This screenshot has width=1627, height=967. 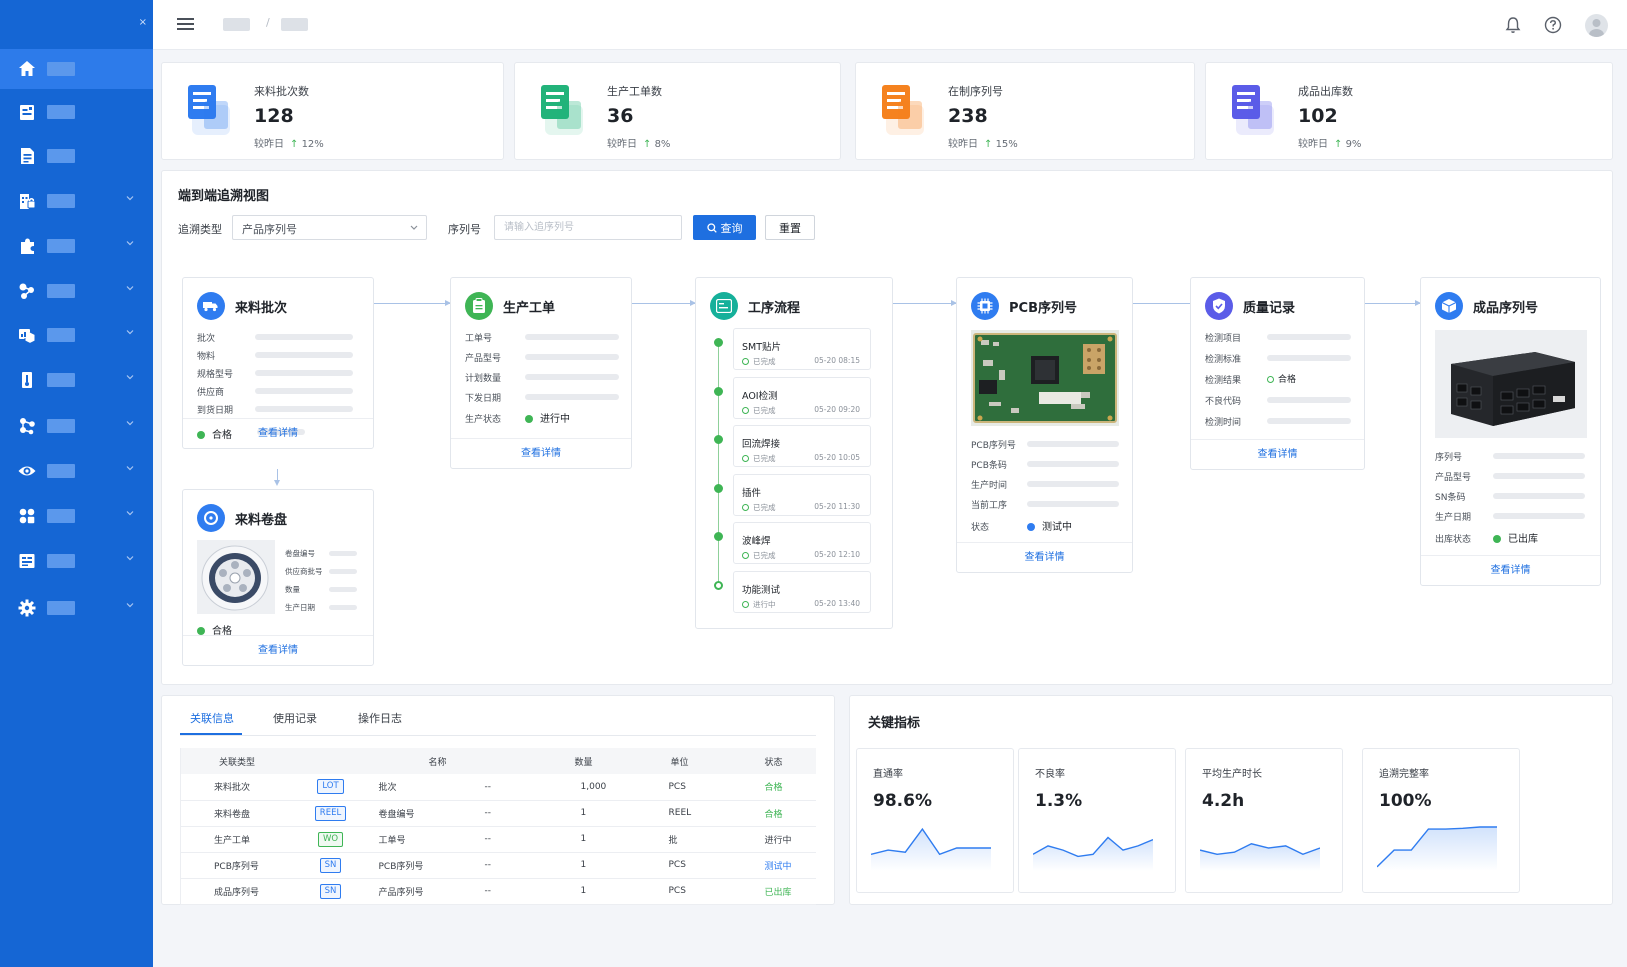 I want to click on process-step: SMT贴片 已完成 05-20 08:15, so click(x=802, y=349).